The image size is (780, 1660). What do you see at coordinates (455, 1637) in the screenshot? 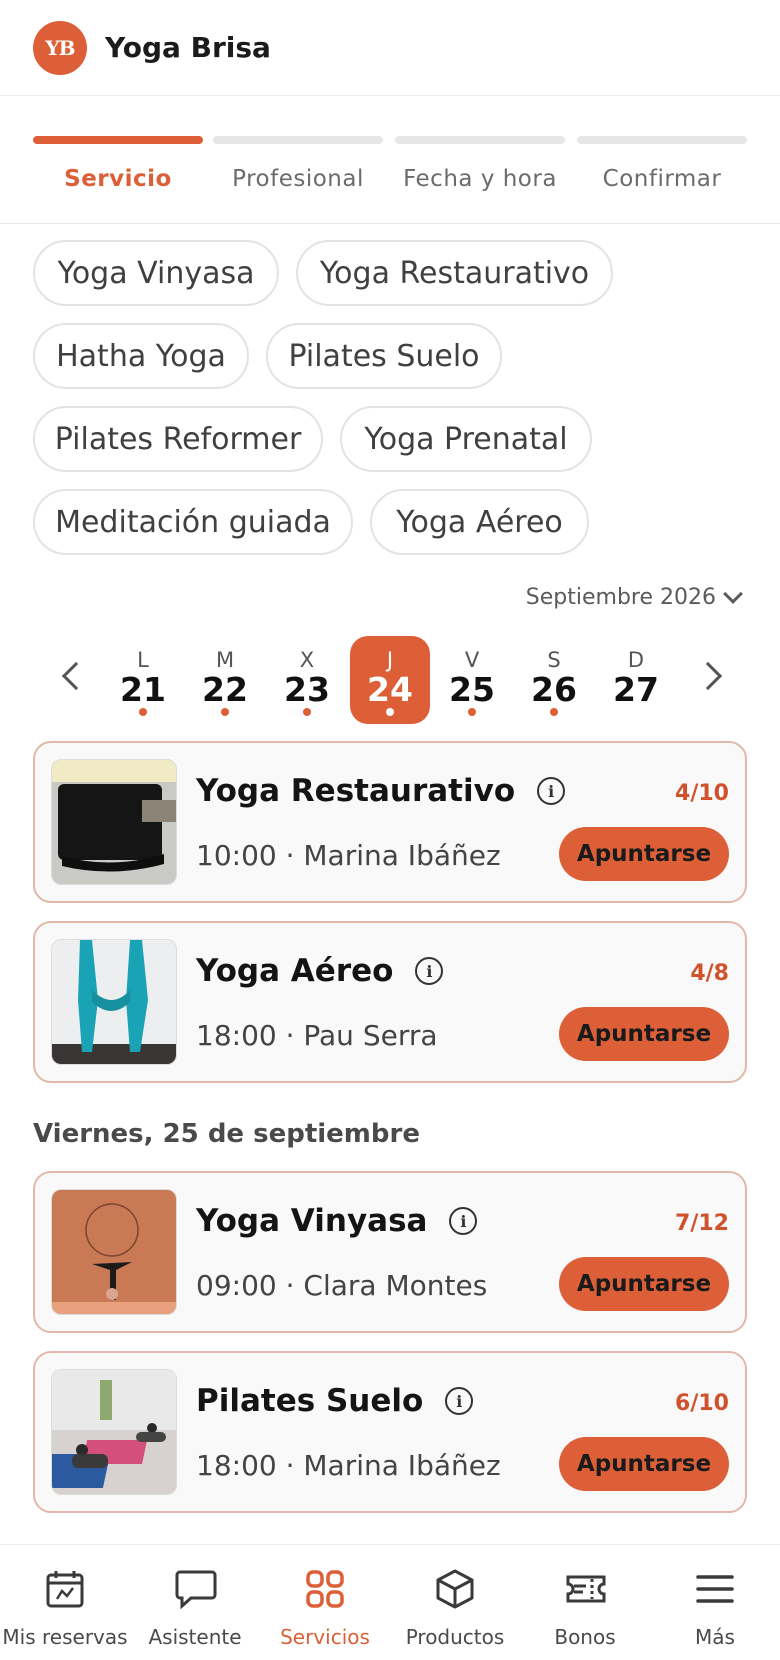
I see `tab-label: Productos` at bounding box center [455, 1637].